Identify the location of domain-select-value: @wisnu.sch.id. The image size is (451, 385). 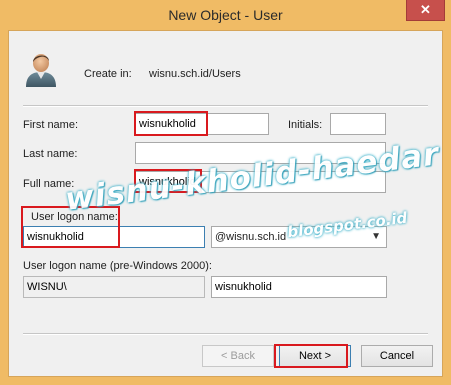
(251, 237).